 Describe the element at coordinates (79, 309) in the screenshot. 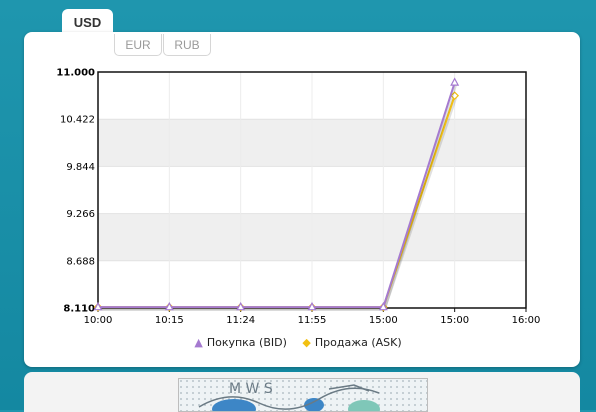

I see `y-tick-label: 8.110` at that location.